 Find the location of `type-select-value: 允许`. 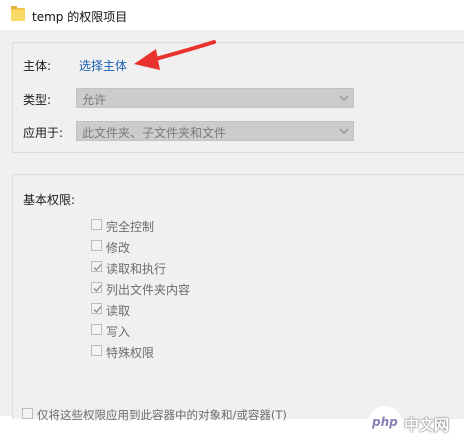

type-select-value: 允许 is located at coordinates (94, 100).